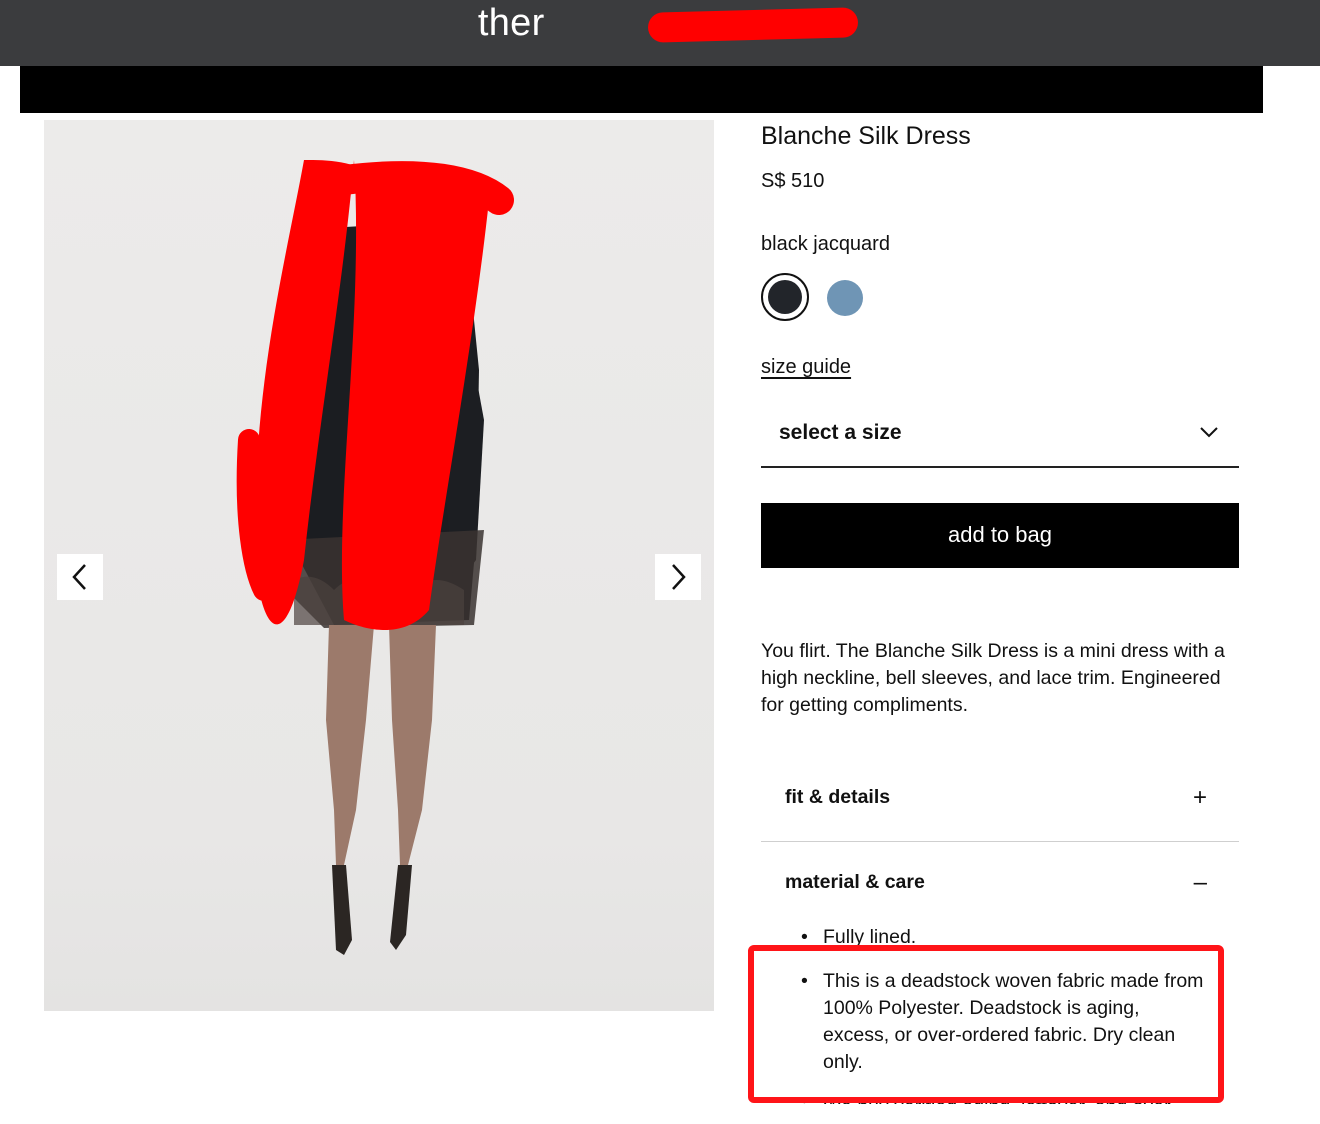 The height and width of the screenshot is (1124, 1320). Describe the element at coordinates (1209, 432) in the screenshot. I see `chevron-down-icon` at that location.